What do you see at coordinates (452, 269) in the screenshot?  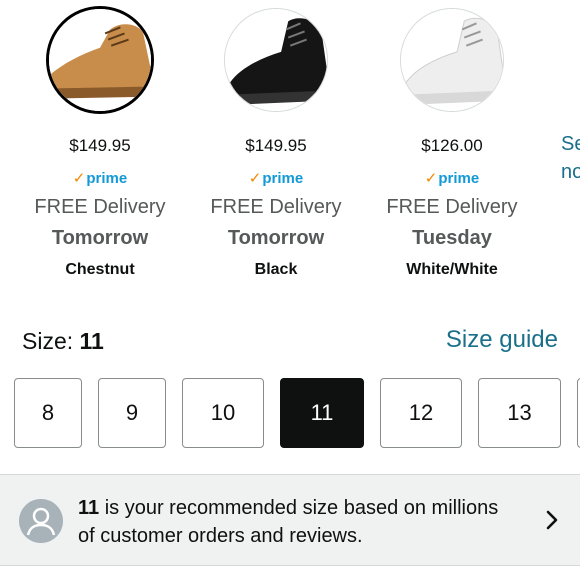 I see `color-name: White/White` at bounding box center [452, 269].